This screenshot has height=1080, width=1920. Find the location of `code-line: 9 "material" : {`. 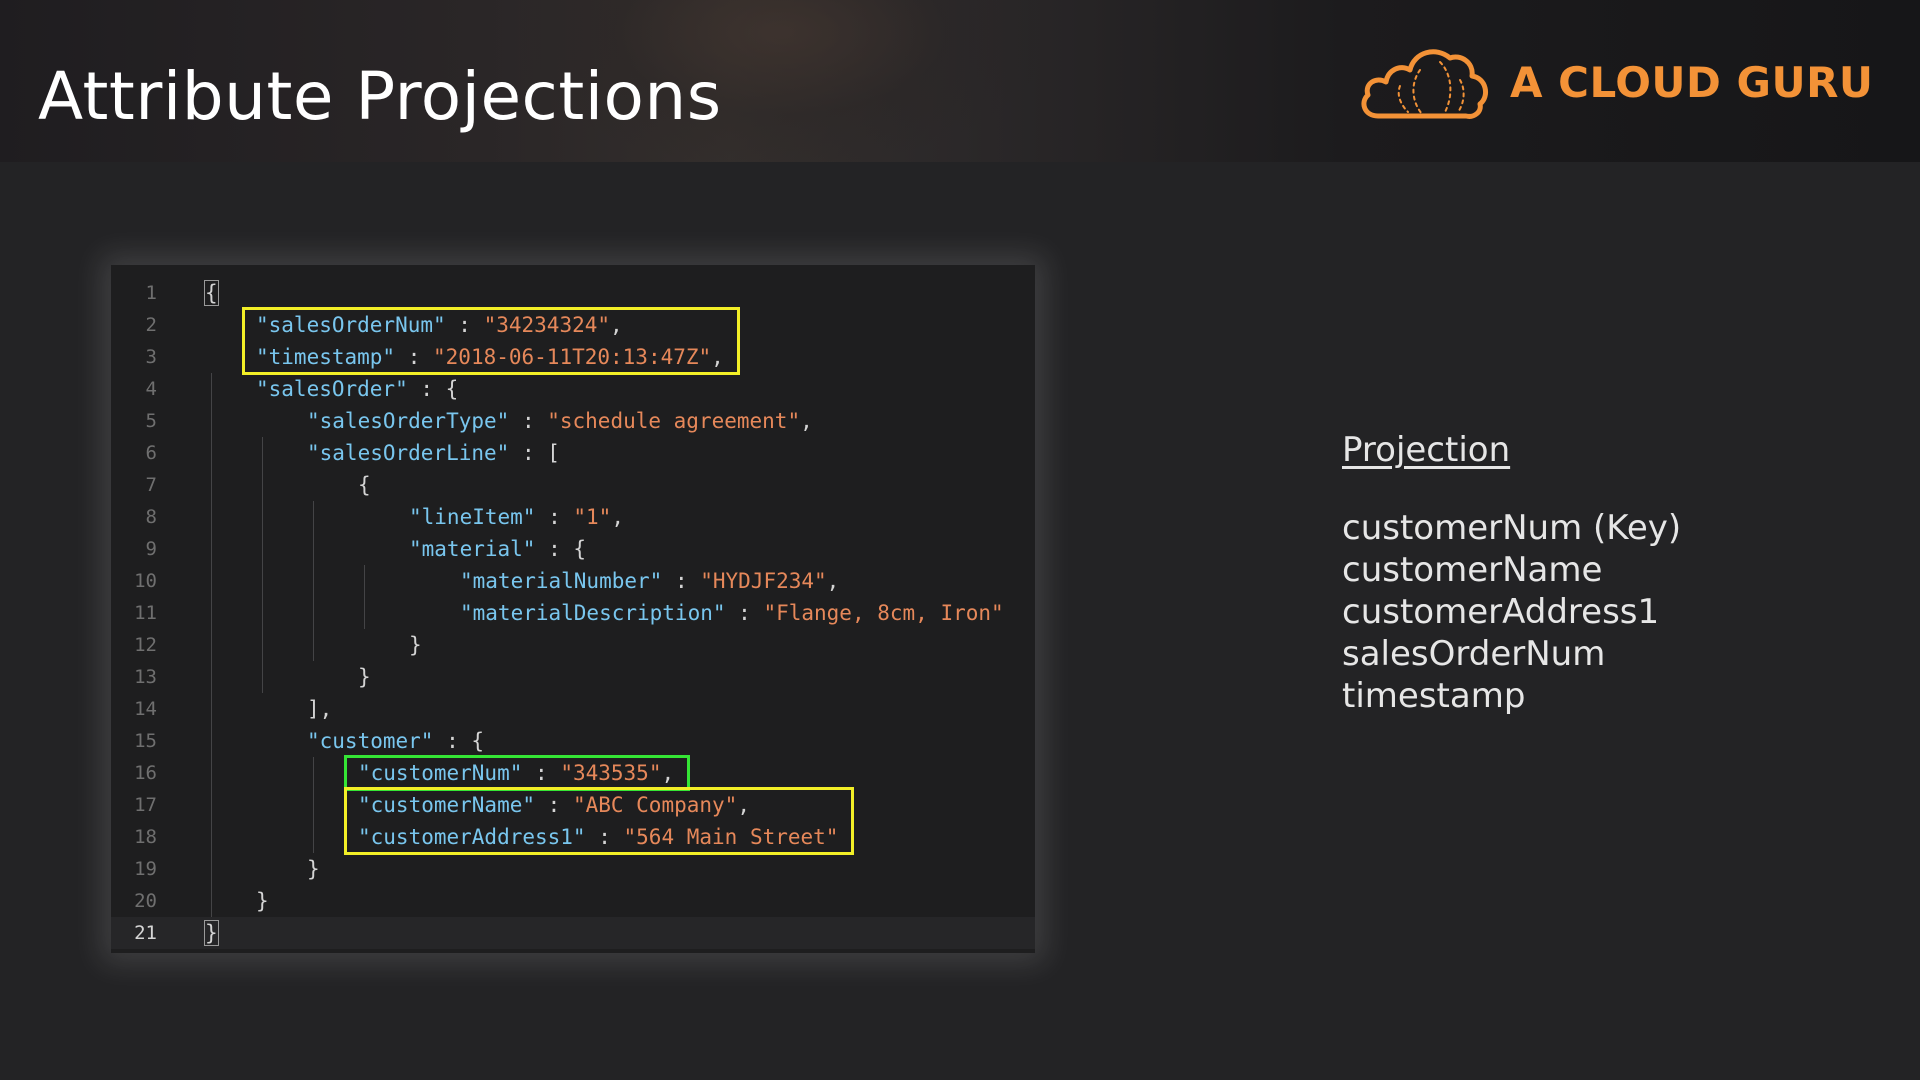

code-line: 9 "material" : { is located at coordinates (573, 549).